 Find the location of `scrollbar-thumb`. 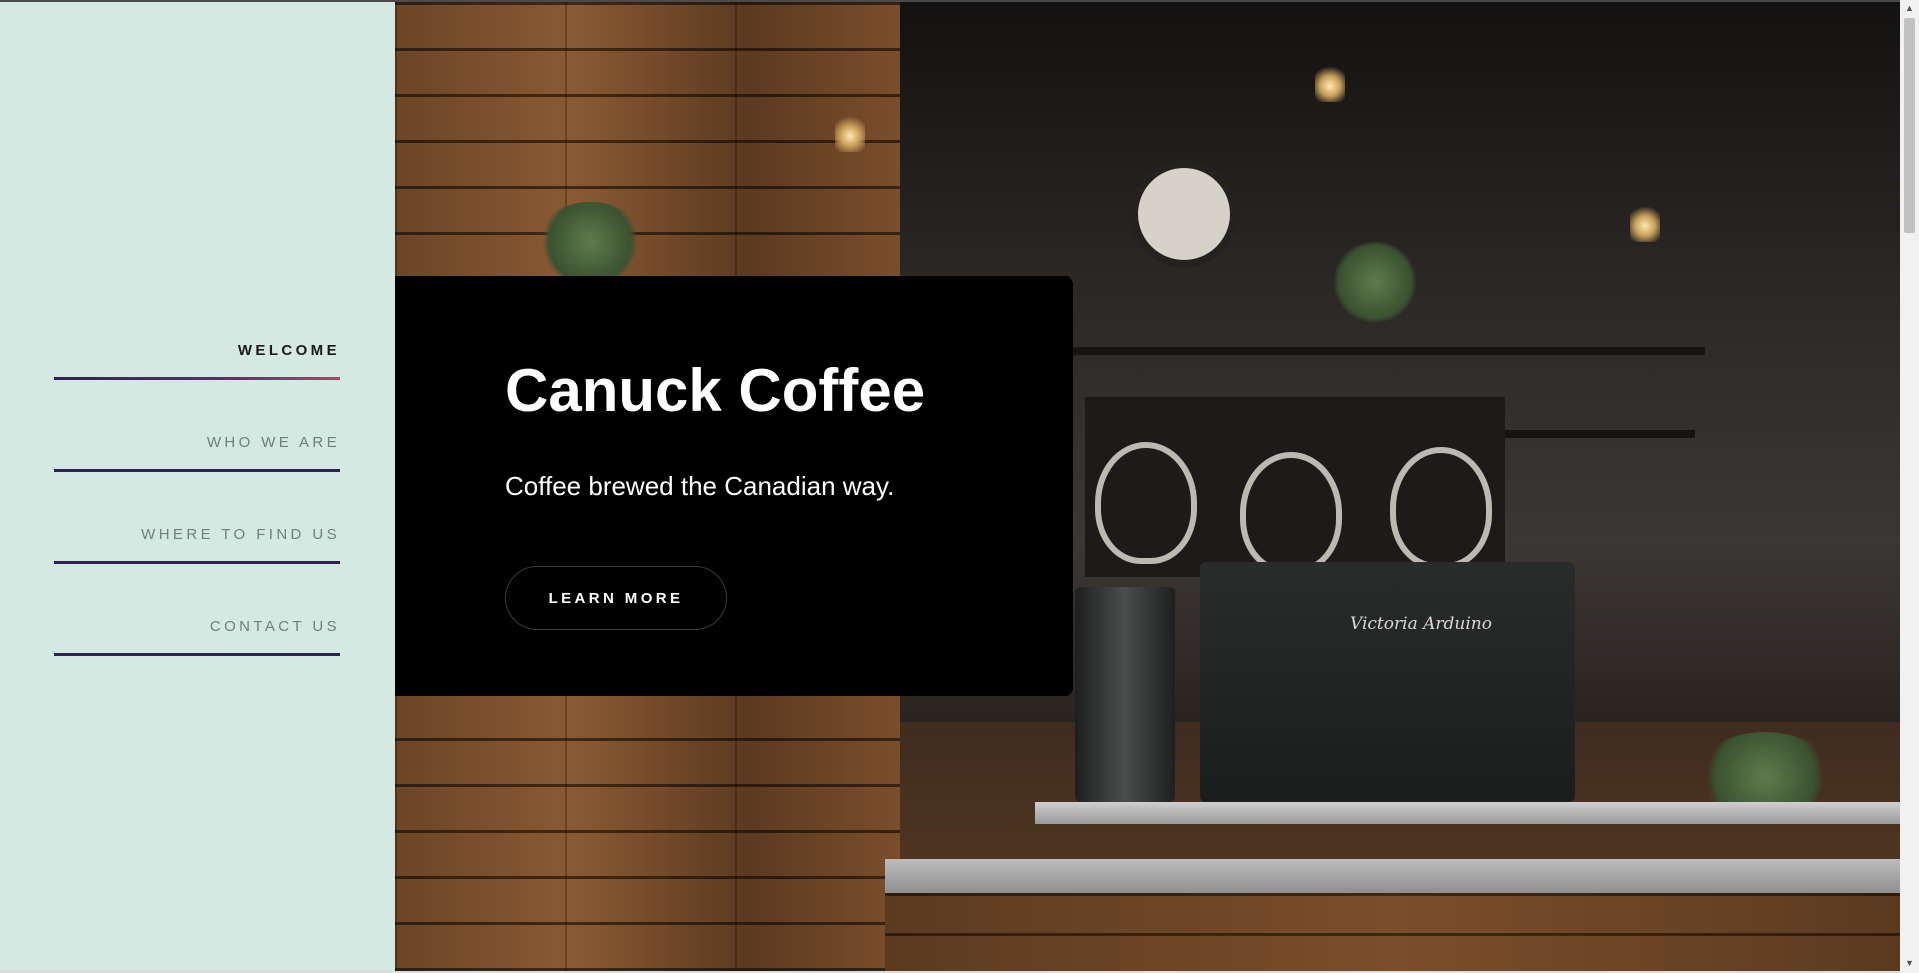

scrollbar-thumb is located at coordinates (1909, 125).